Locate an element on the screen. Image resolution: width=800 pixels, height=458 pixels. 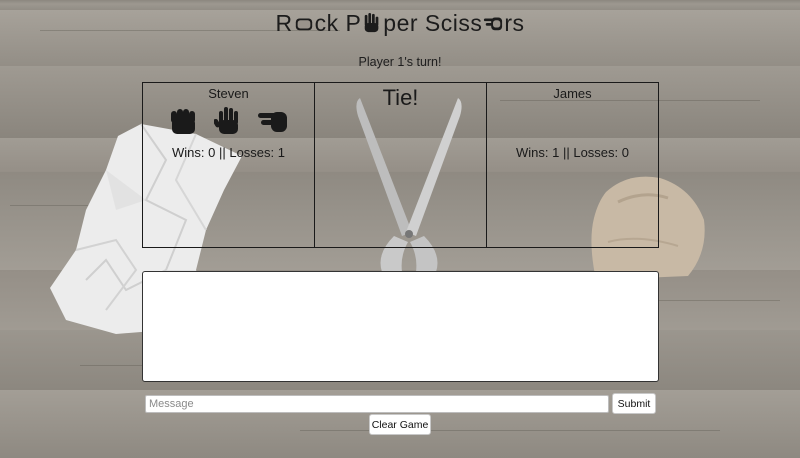
player1-choices is located at coordinates (228, 123).